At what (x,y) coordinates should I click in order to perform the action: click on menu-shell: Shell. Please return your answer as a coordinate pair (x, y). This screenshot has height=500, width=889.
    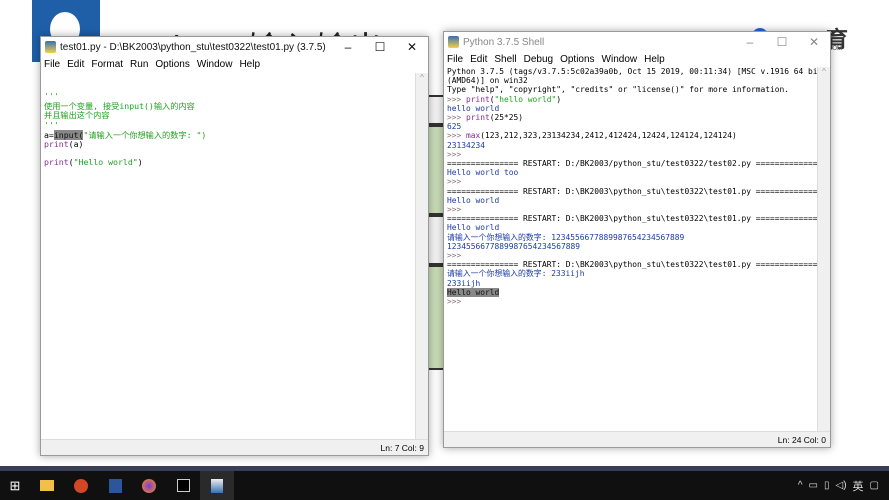
    Looking at the image, I should click on (505, 59).